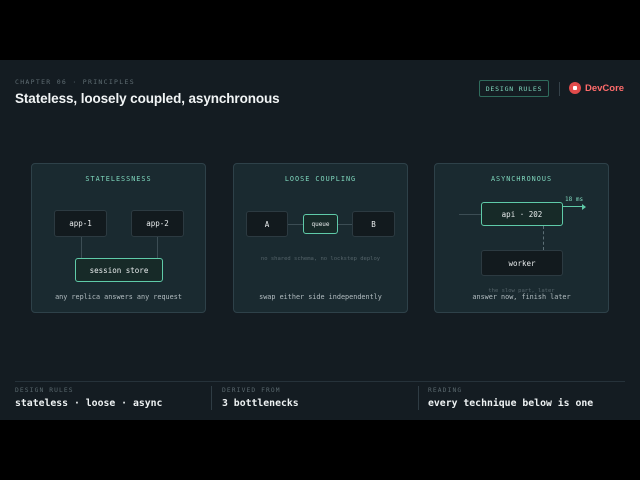 Image resolution: width=640 pixels, height=480 pixels. I want to click on card-caption: swap either side independently, so click(320, 297).